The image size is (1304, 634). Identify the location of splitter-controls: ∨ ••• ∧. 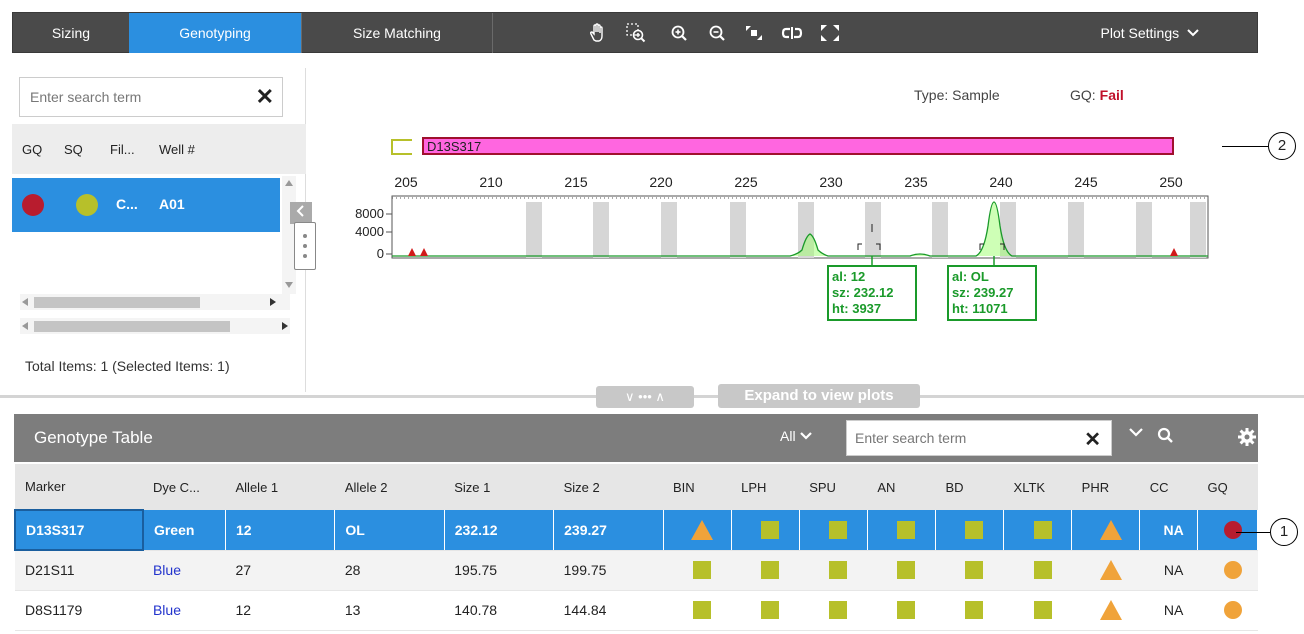
(645, 397).